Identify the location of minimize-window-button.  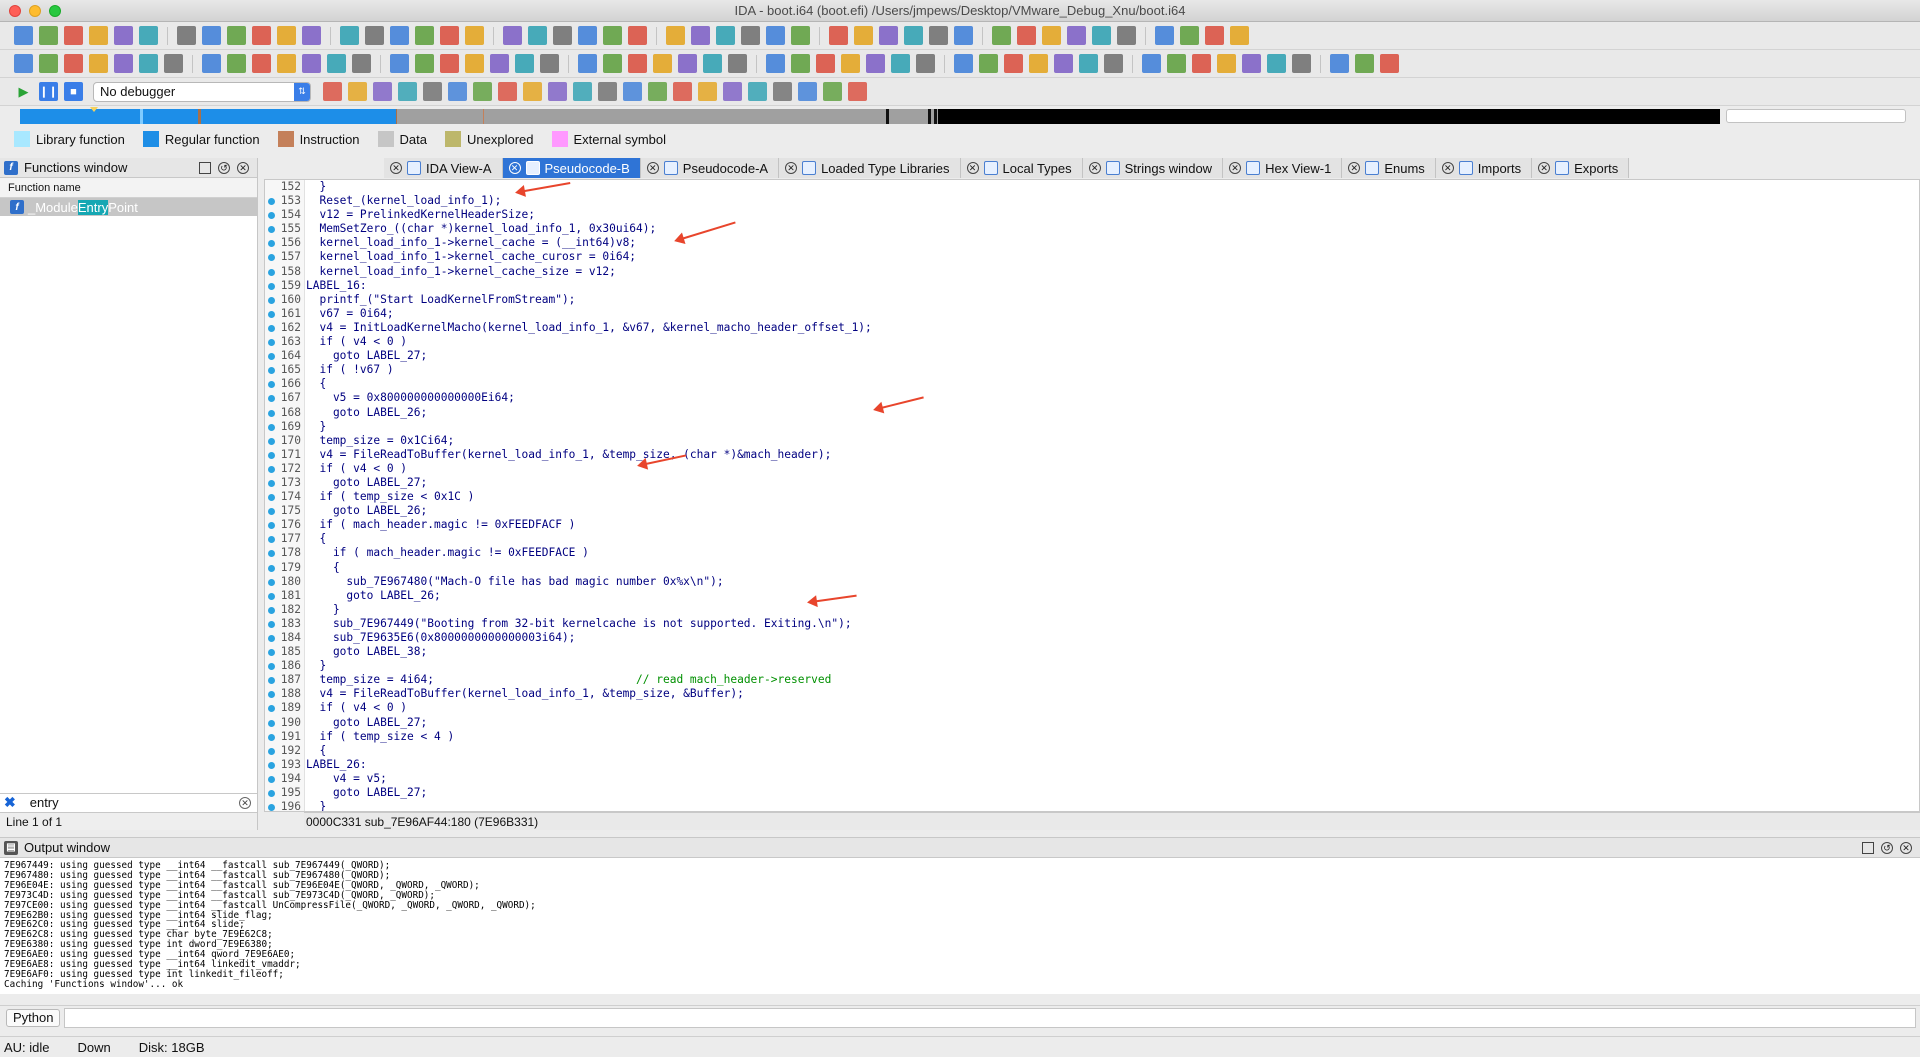
(35, 10).